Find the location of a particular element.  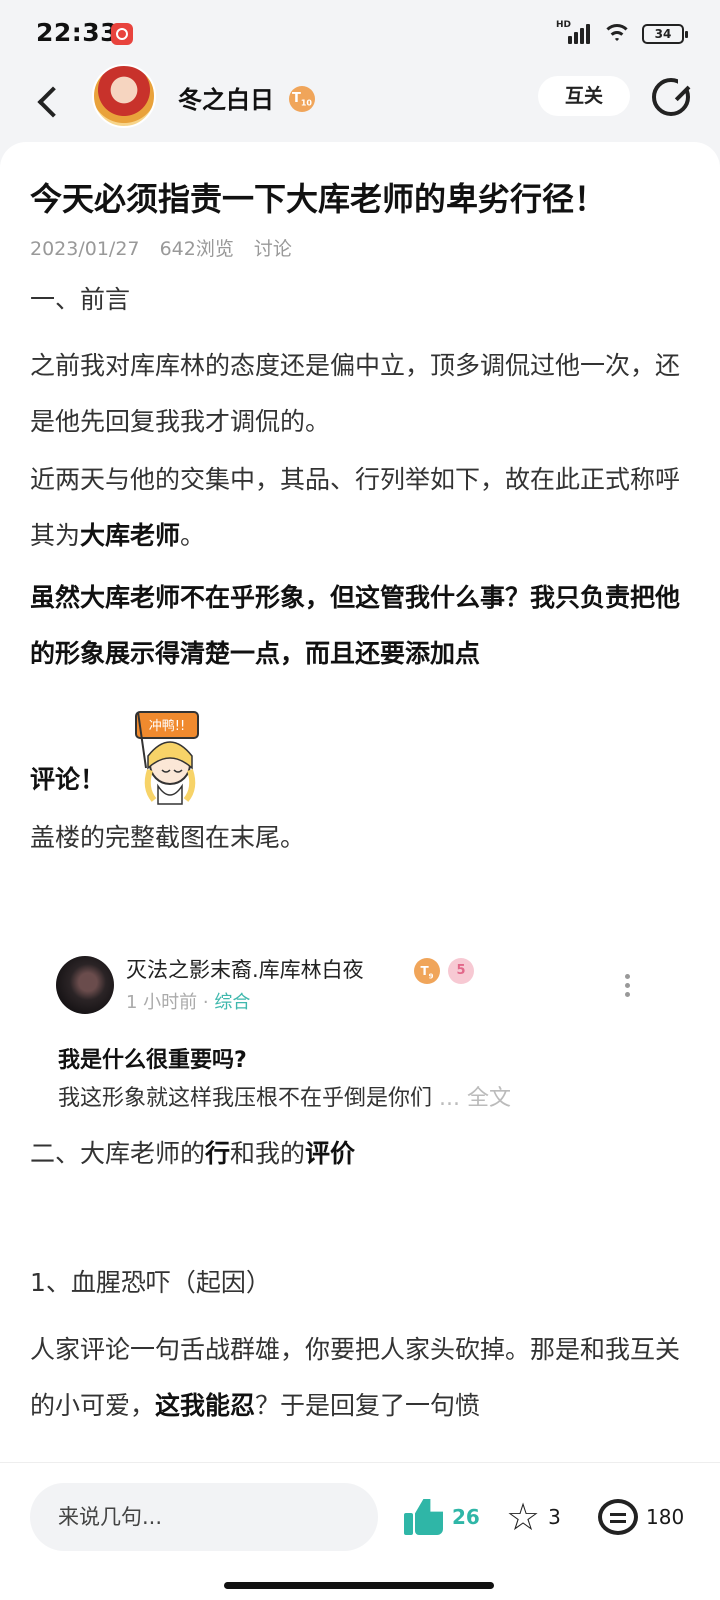

back-button is located at coordinates (50, 102).